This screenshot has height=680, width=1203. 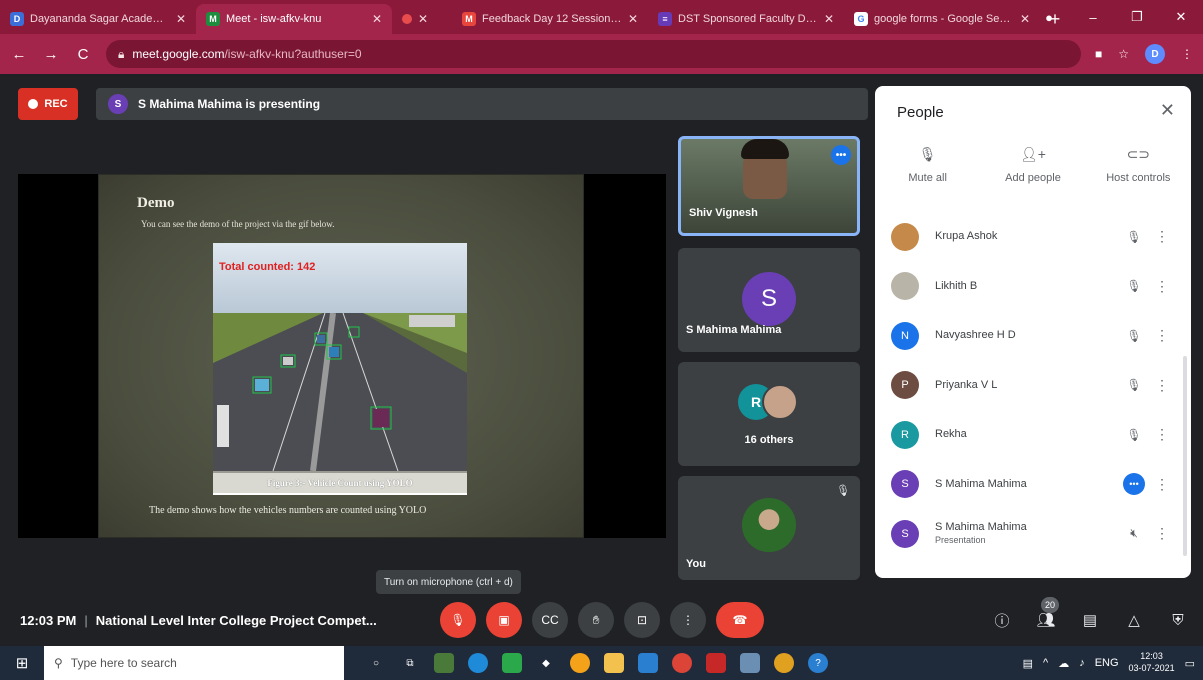 What do you see at coordinates (769, 186) in the screenshot?
I see `participant-tile-shiv: ••• Shiv Vignesh` at bounding box center [769, 186].